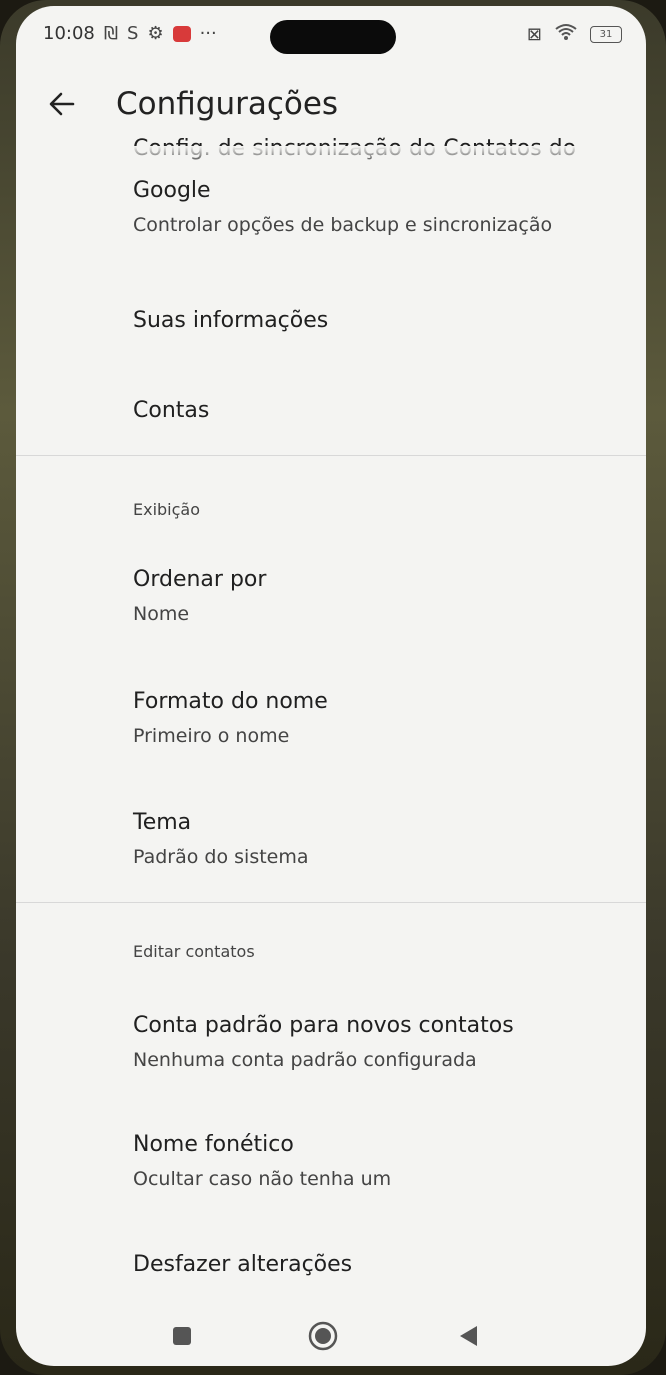  I want to click on undo-changes-item: Desfazer alterações, so click(242, 1265).